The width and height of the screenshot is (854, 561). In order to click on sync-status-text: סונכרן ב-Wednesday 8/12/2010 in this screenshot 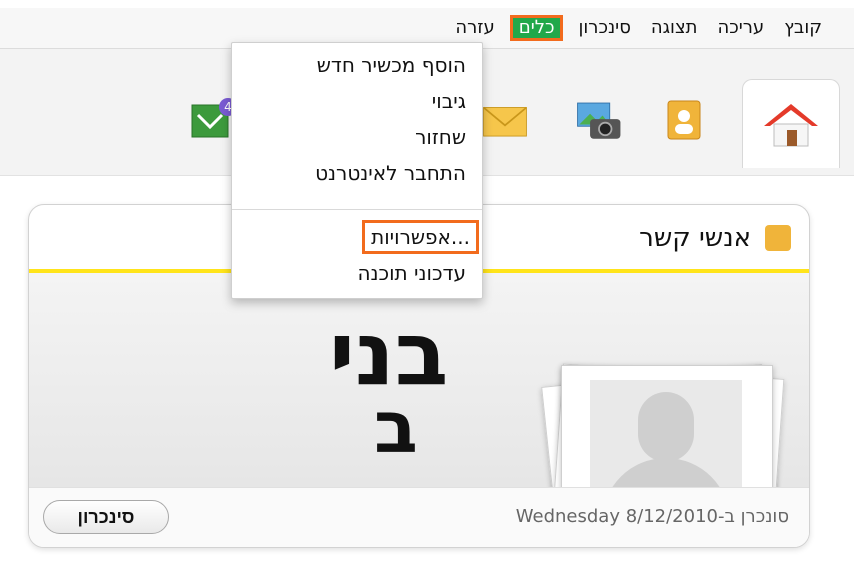, I will do `click(652, 516)`.